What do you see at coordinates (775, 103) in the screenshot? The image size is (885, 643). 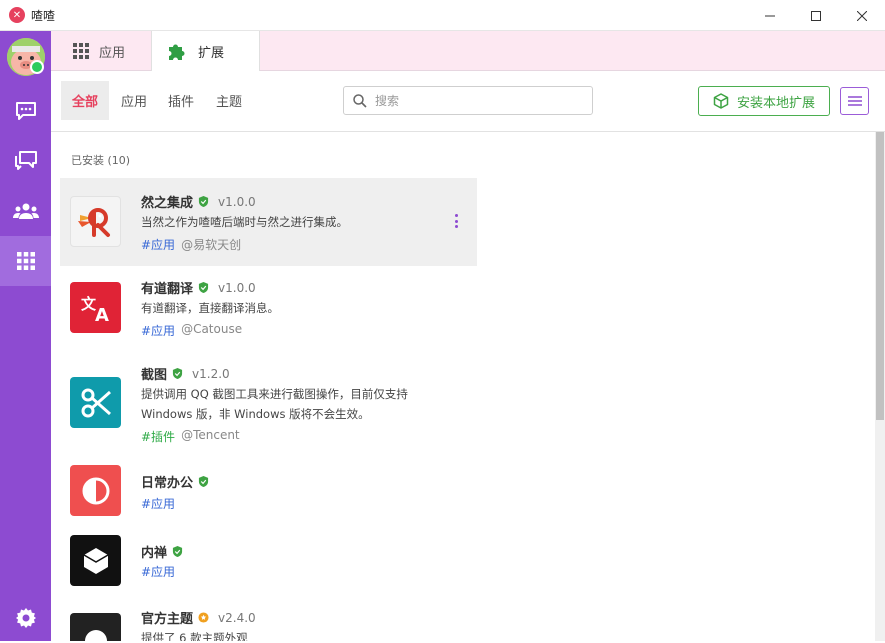 I see `install-button-label: 安装本地扩展` at bounding box center [775, 103].